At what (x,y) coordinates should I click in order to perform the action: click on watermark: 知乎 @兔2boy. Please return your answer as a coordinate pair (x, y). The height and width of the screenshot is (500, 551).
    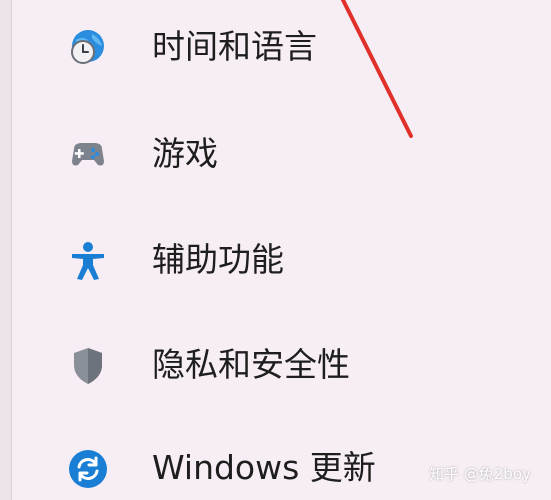
    Looking at the image, I should click on (480, 474).